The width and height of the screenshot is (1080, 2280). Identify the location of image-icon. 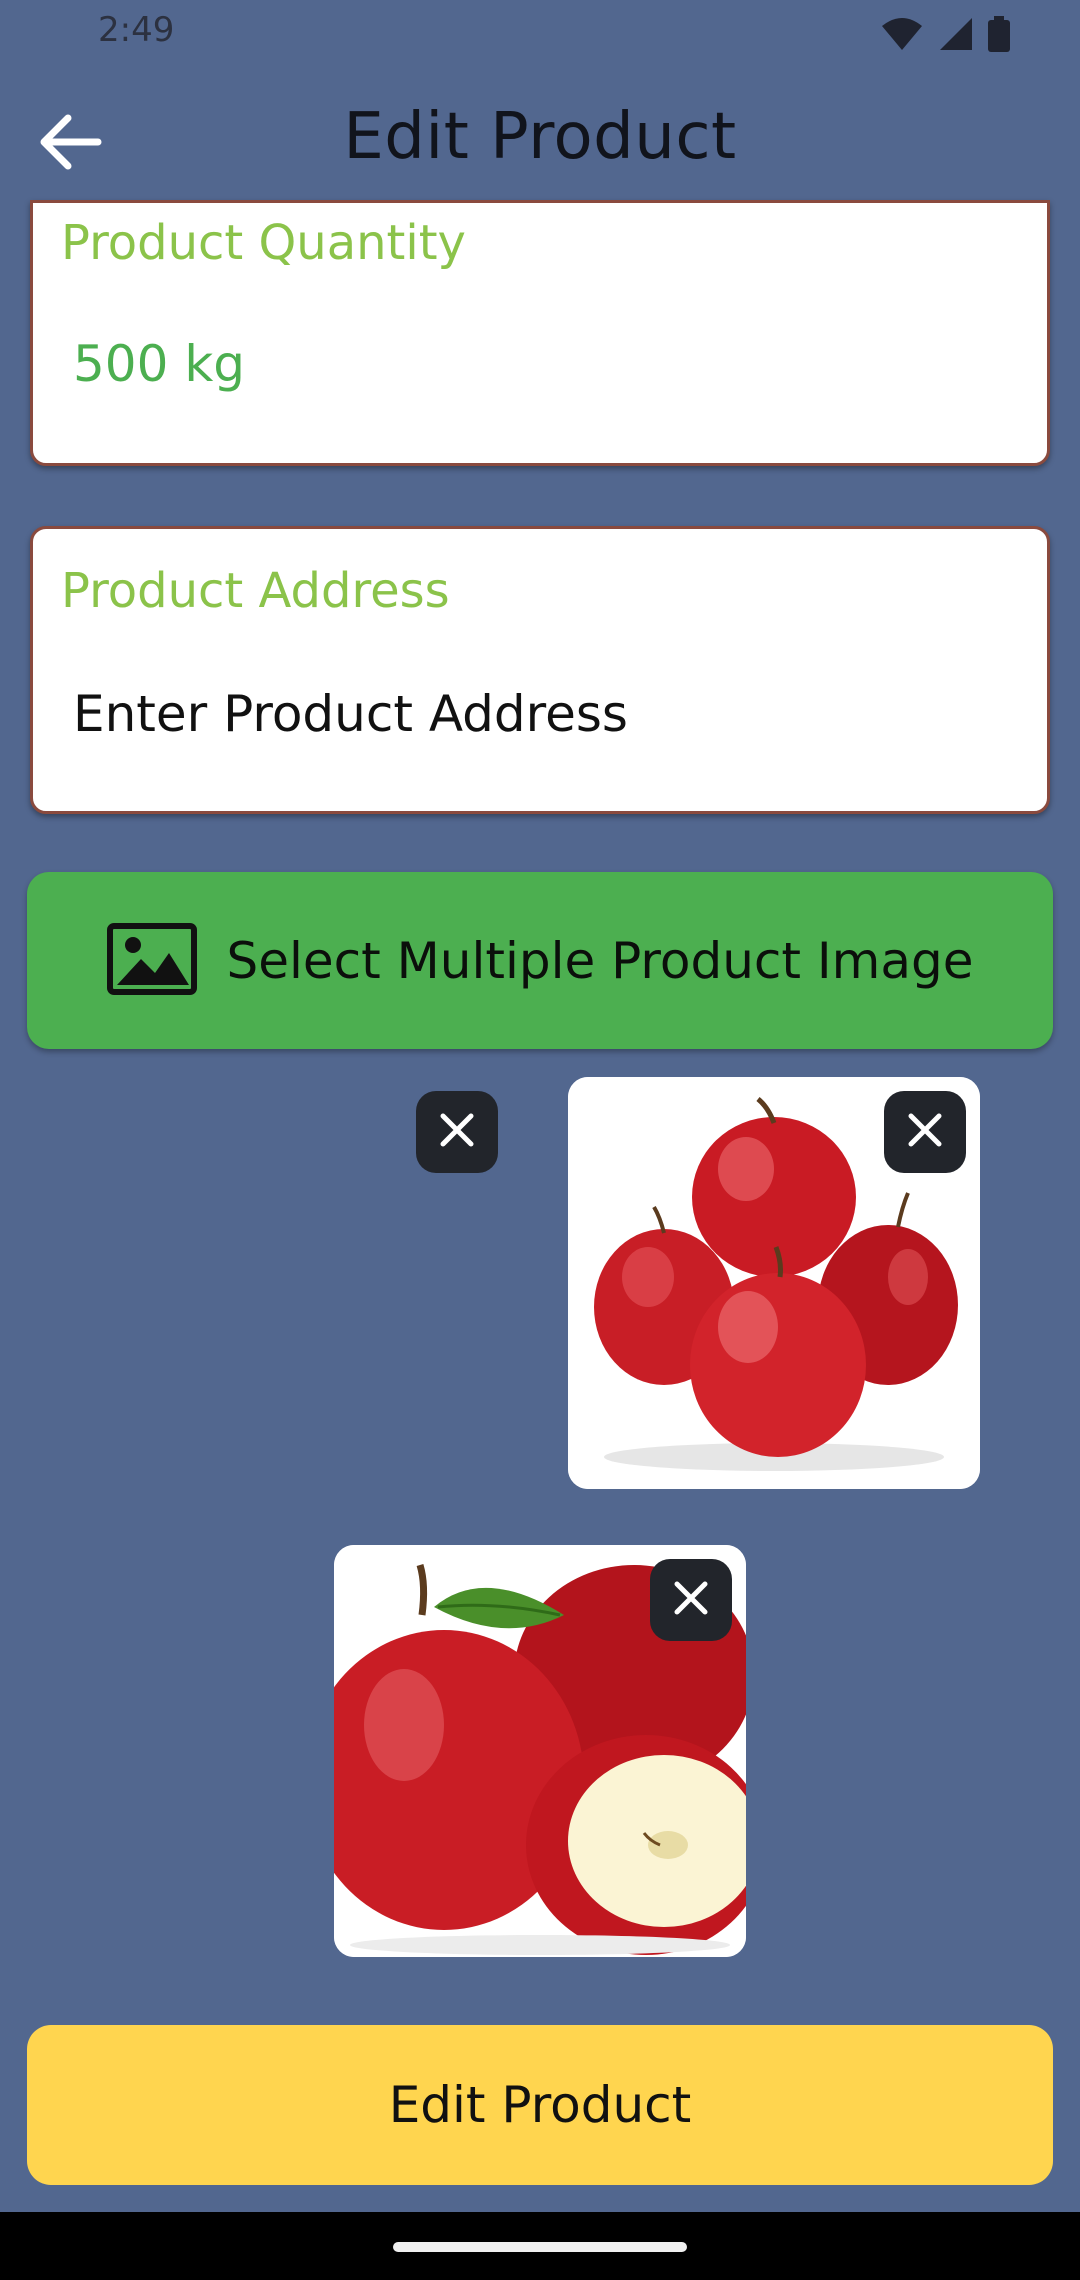
(151, 960).